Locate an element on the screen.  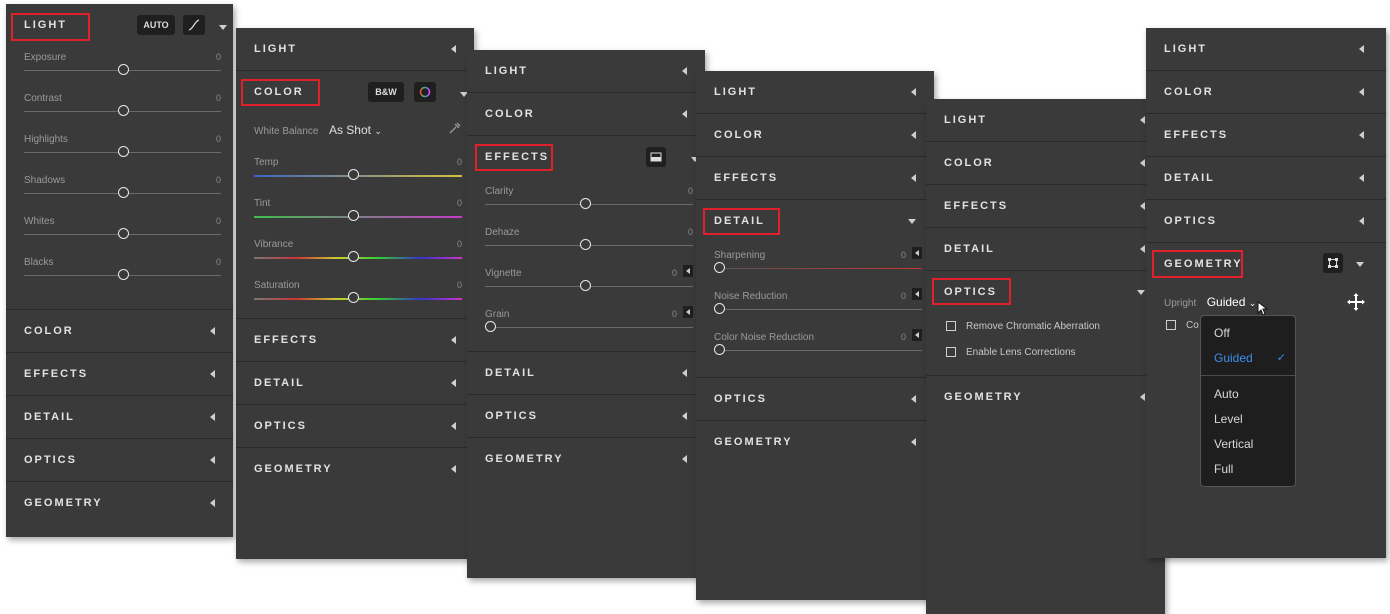
dropdown-option-level: Level is located at coordinates (1248, 418).